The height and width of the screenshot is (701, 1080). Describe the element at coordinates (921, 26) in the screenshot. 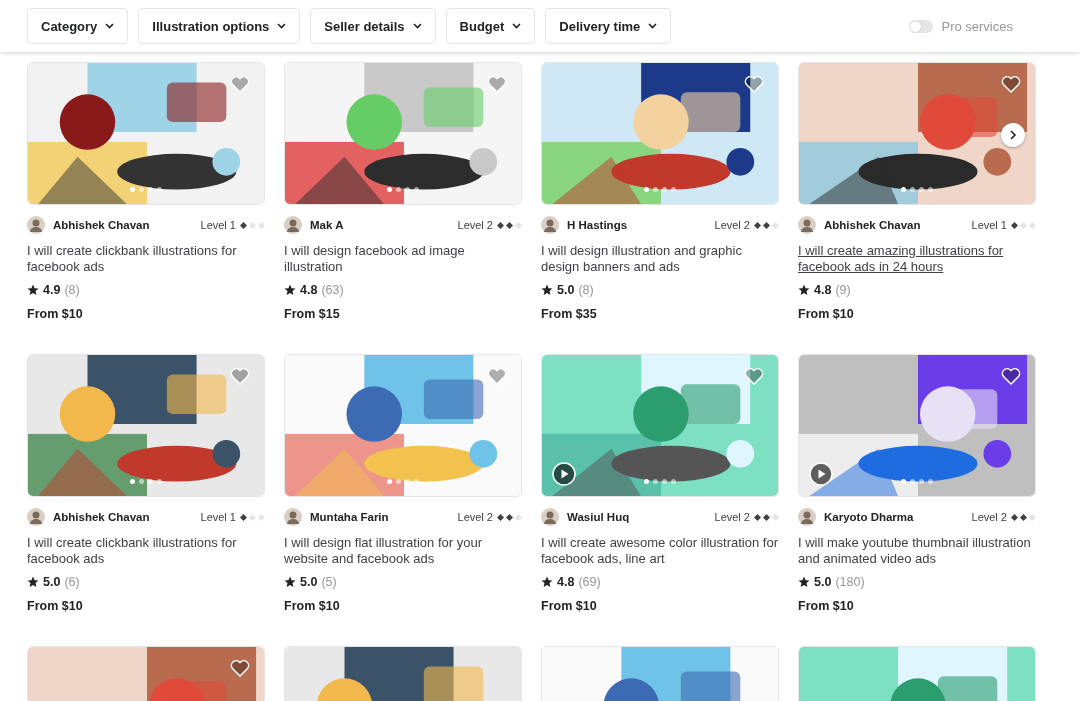

I see `toggle-switch` at that location.